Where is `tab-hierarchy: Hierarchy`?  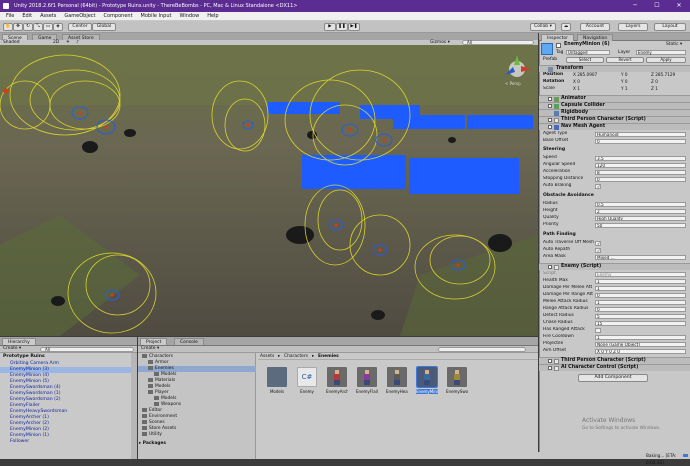
tab-hierarchy: Hierarchy is located at coordinates (19, 341).